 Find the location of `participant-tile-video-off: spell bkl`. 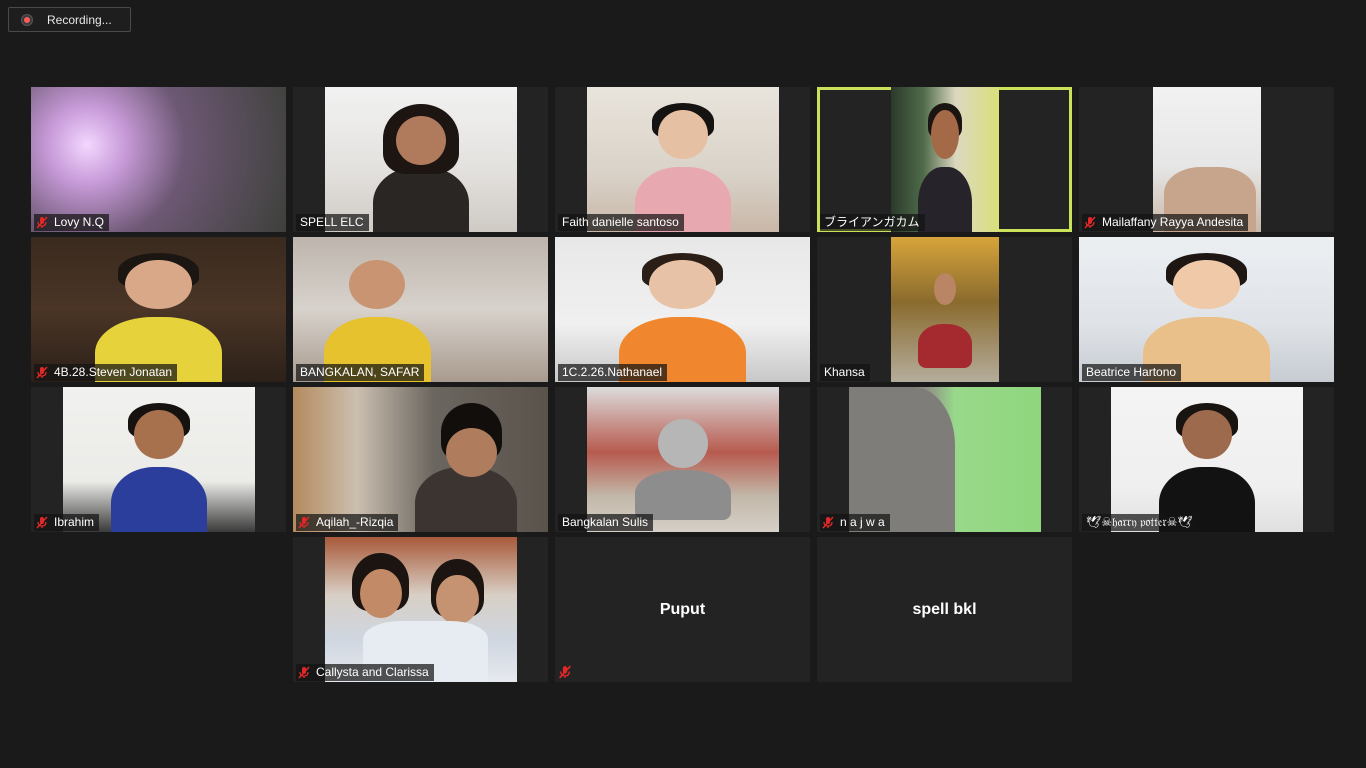

participant-tile-video-off: spell bkl is located at coordinates (944, 609).